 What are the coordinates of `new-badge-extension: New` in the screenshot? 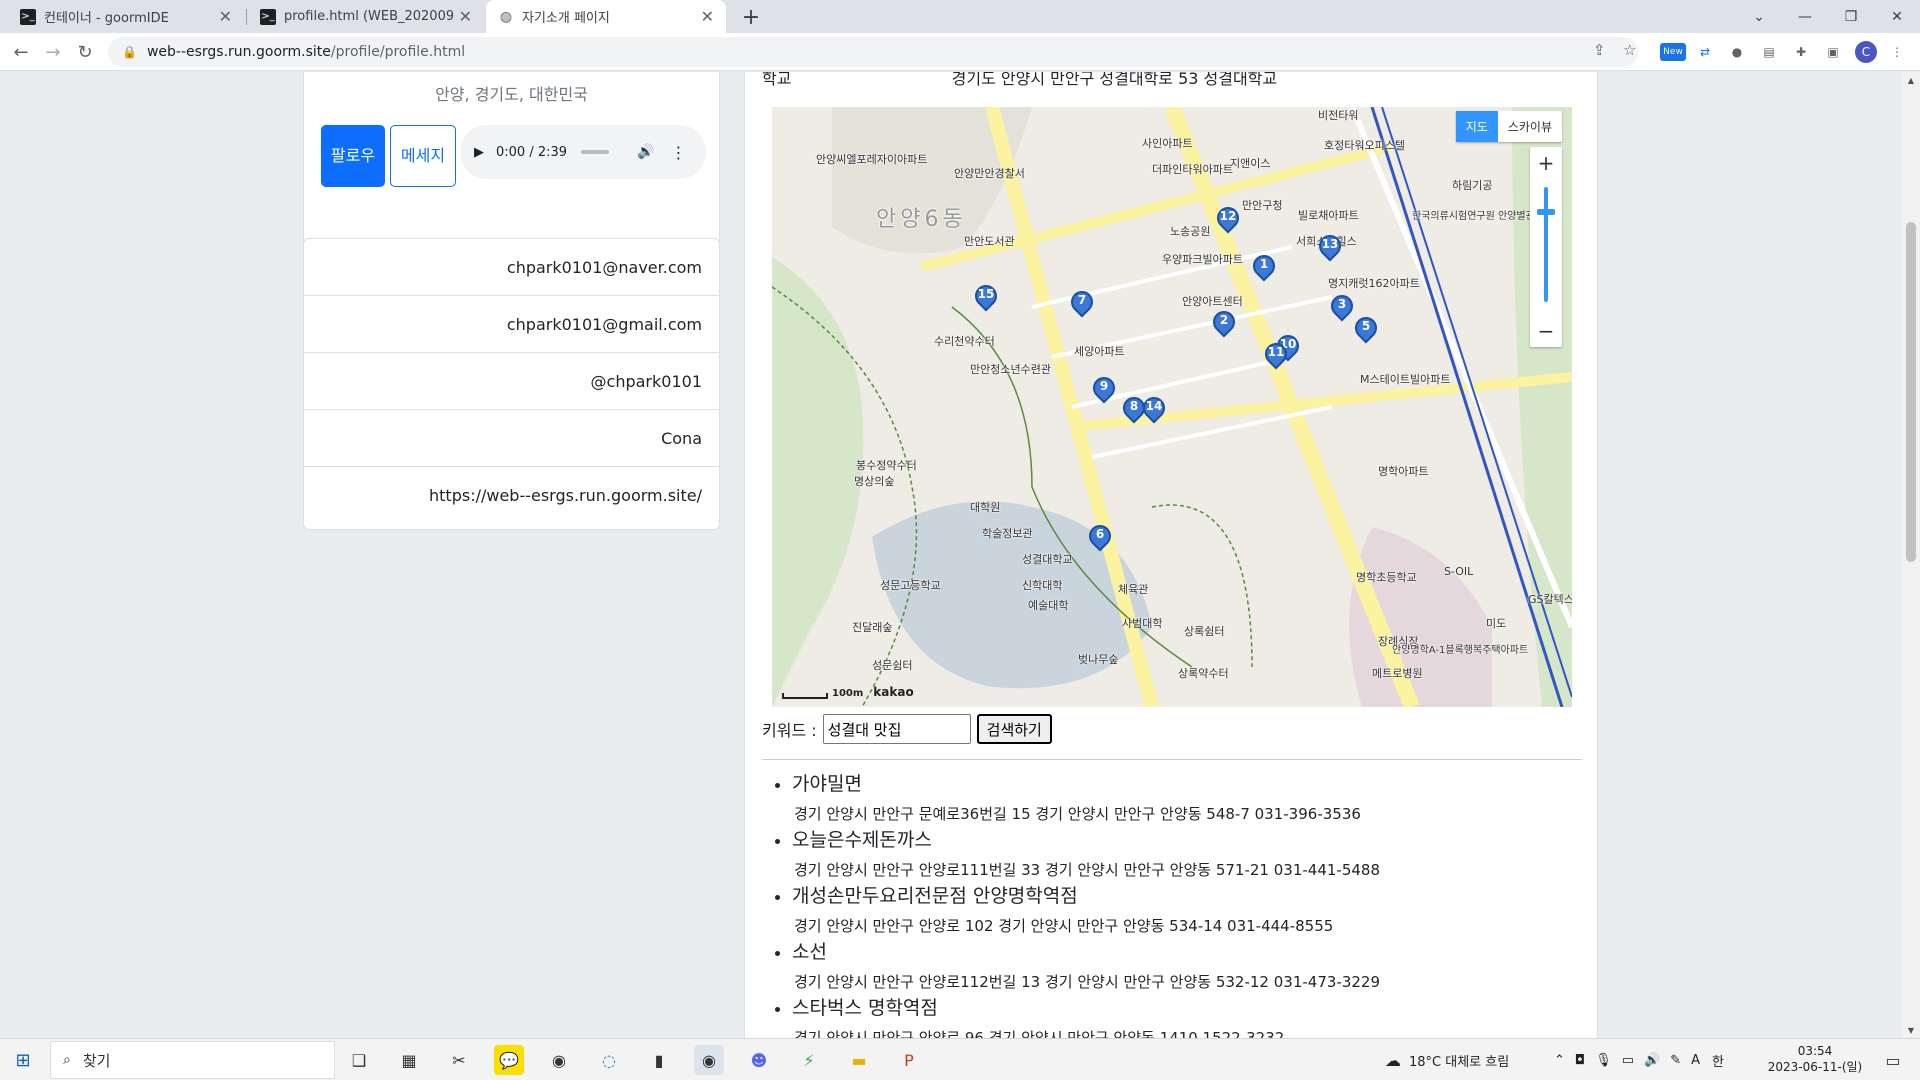 It's located at (1673, 52).